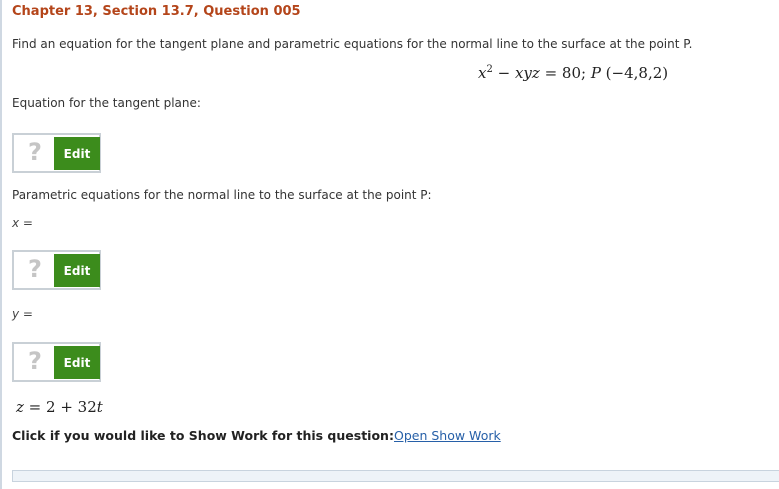  I want to click on tangent-plane-label: Equation for the tangent plane:, so click(106, 103).